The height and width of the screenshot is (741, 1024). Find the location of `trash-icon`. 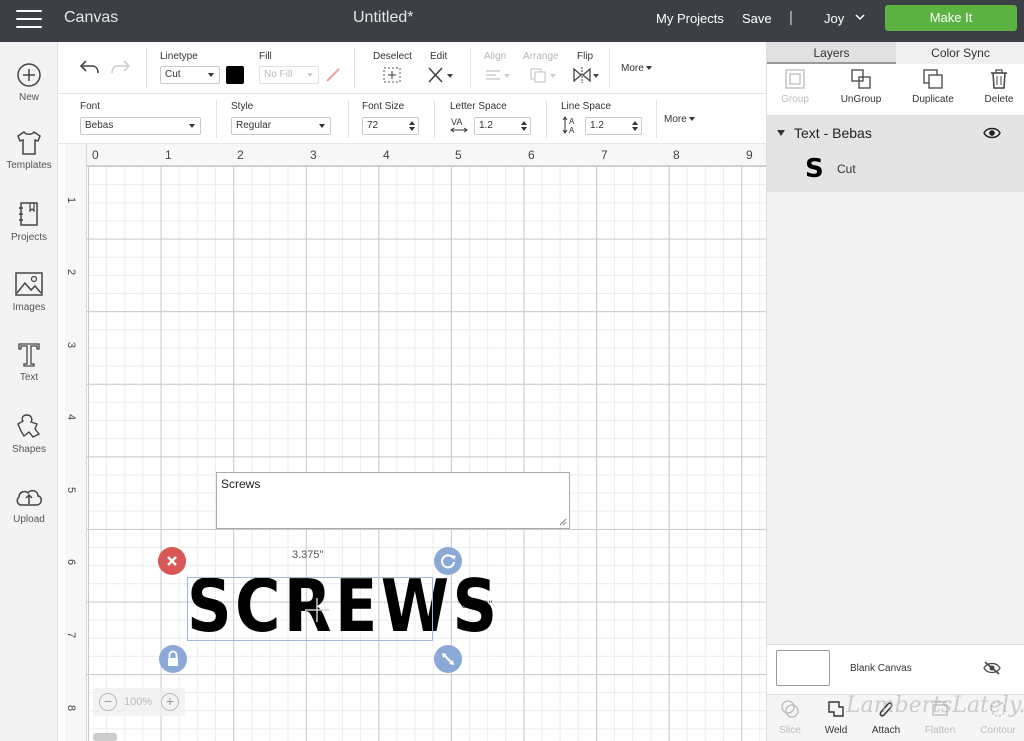

trash-icon is located at coordinates (999, 79).